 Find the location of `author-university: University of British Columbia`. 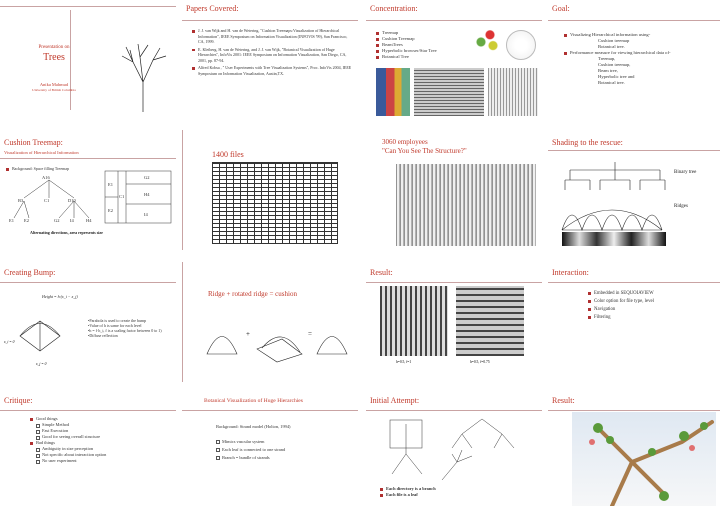

author-university: University of British Columbia is located at coordinates (54, 90).